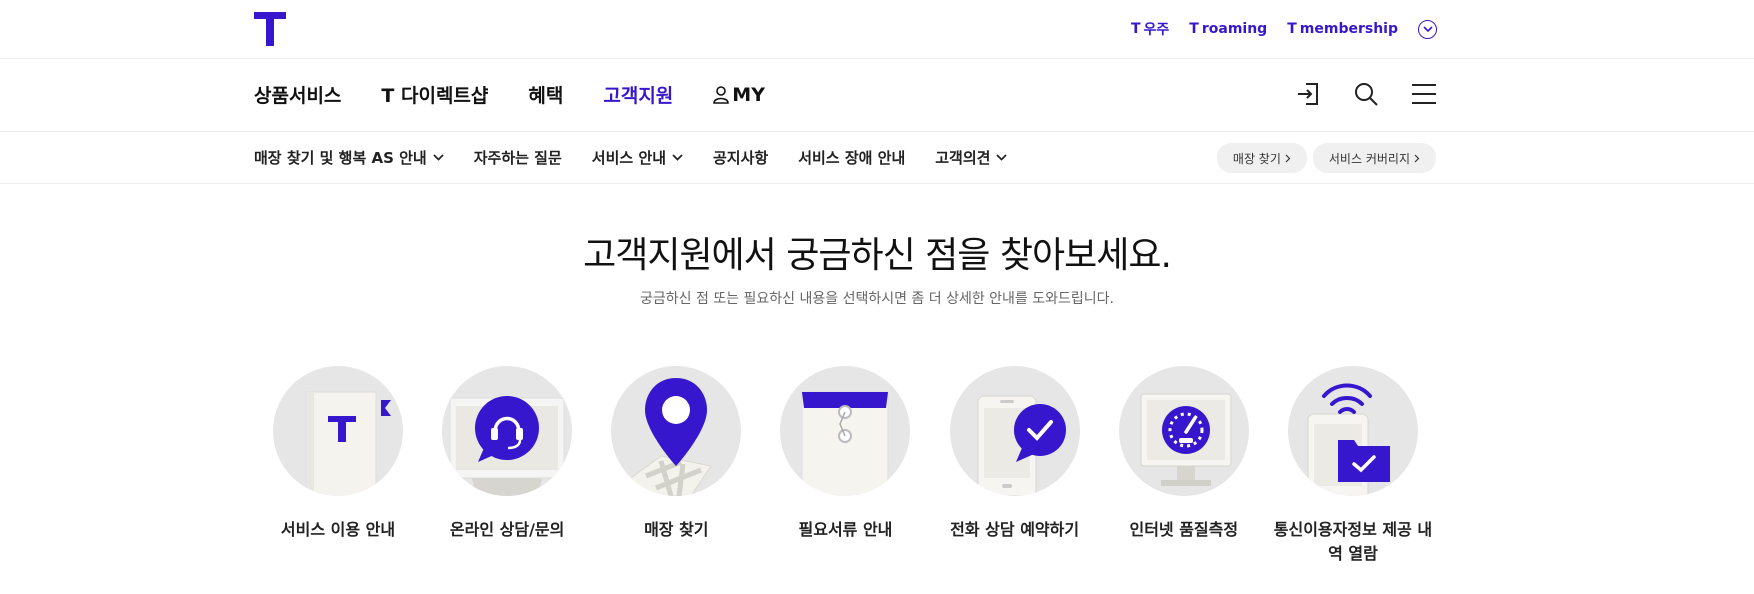 Image resolution: width=1754 pixels, height=594 pixels. I want to click on search-icon, so click(1366, 94).